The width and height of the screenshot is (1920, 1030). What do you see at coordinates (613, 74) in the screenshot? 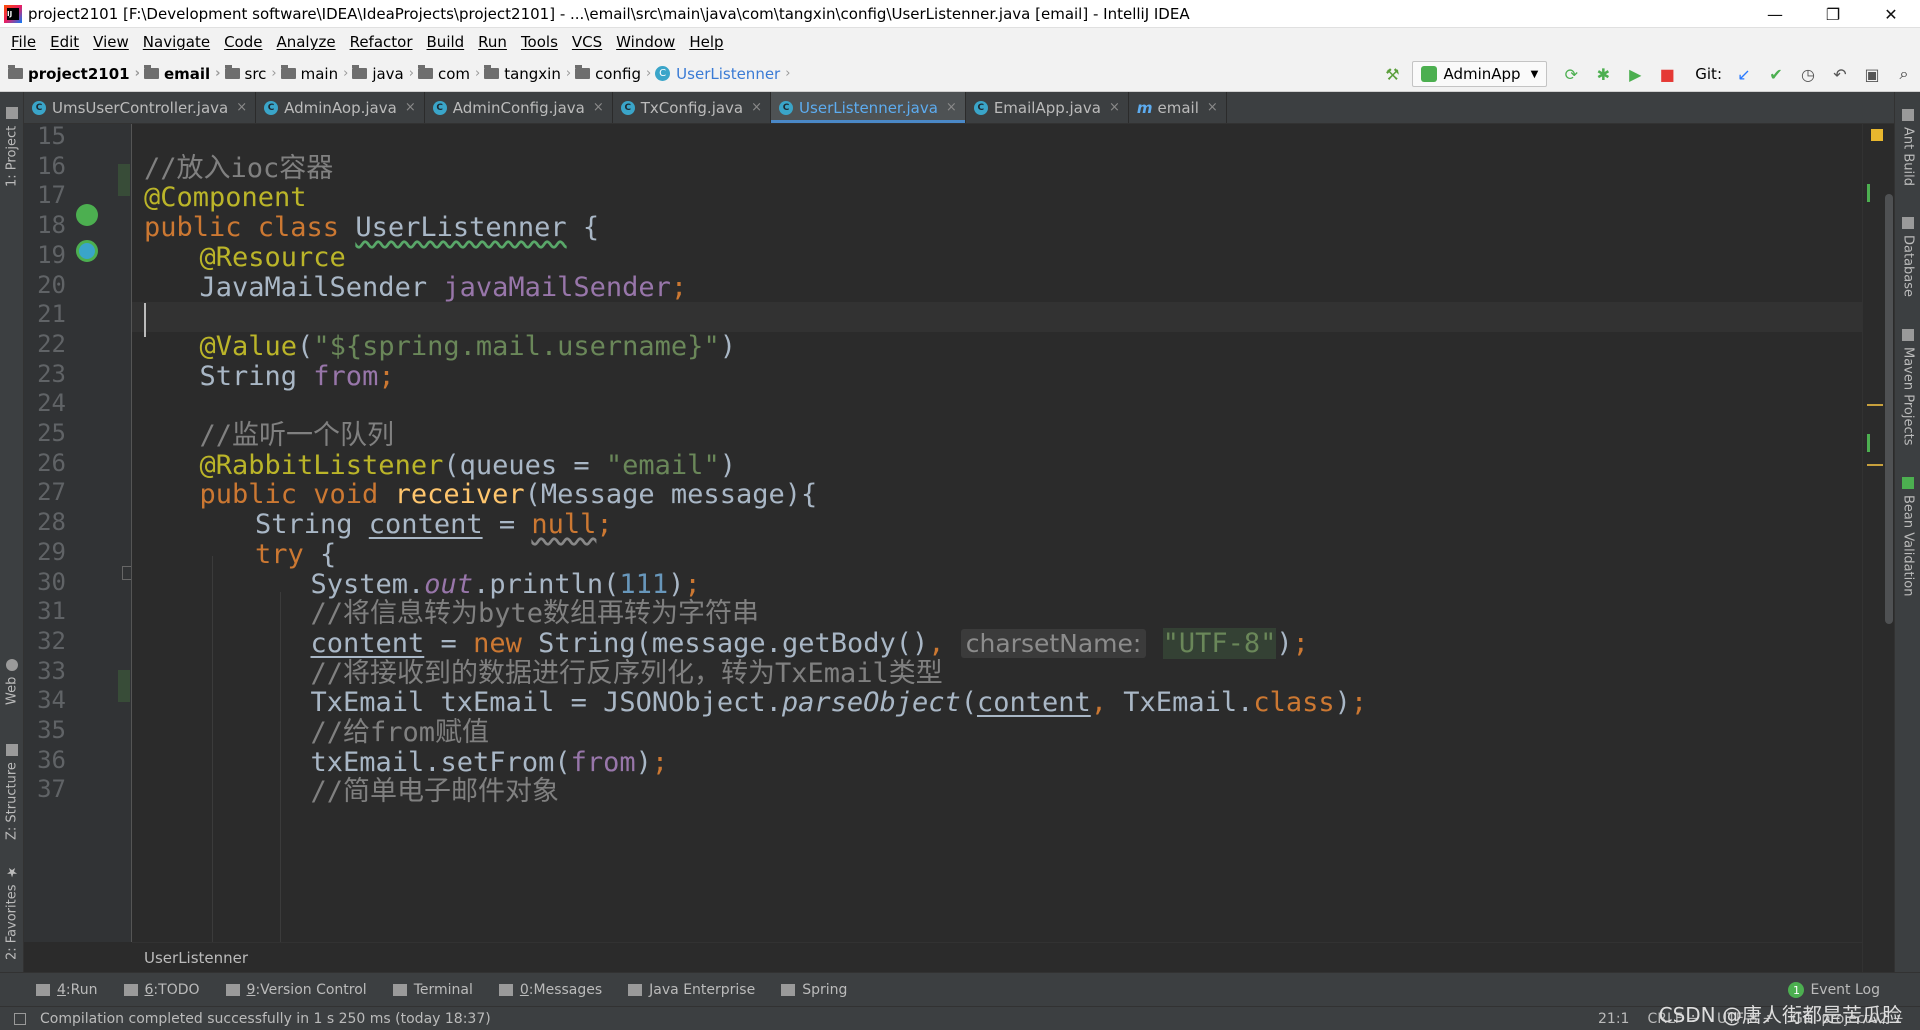
I see `breadcrumb-item: config ›` at bounding box center [613, 74].